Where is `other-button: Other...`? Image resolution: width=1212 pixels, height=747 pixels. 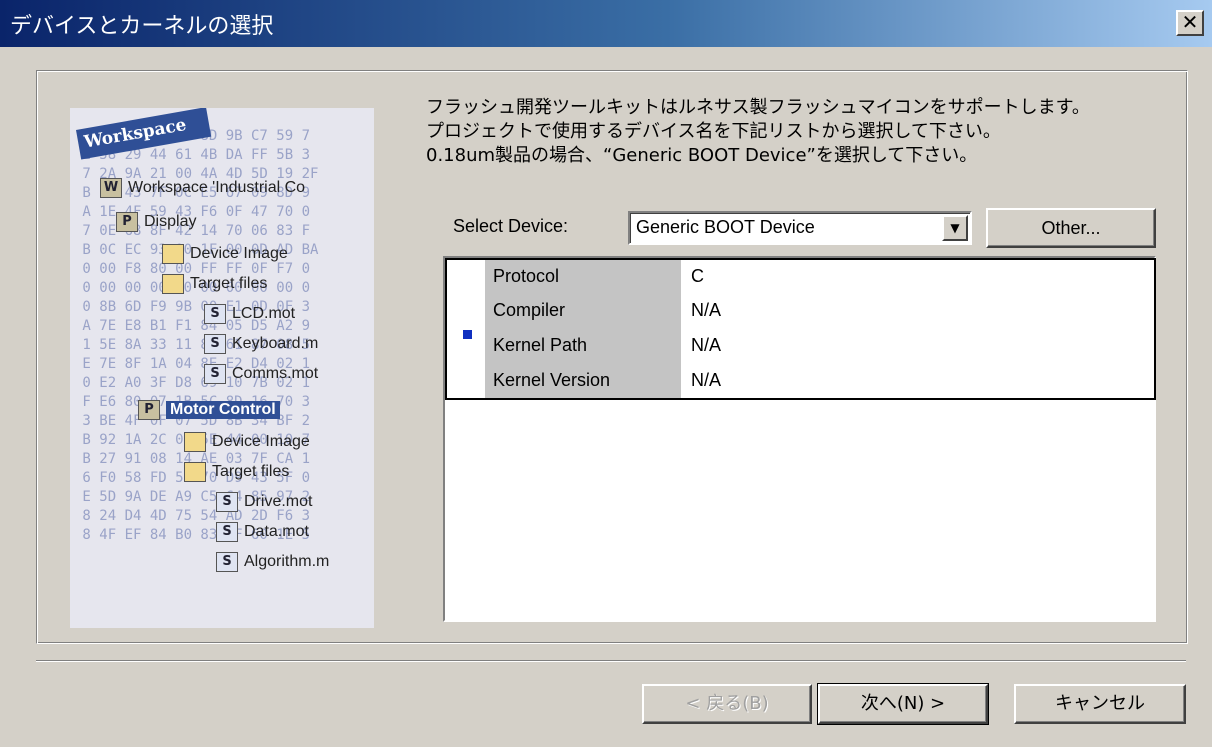
other-button: Other... is located at coordinates (1071, 228).